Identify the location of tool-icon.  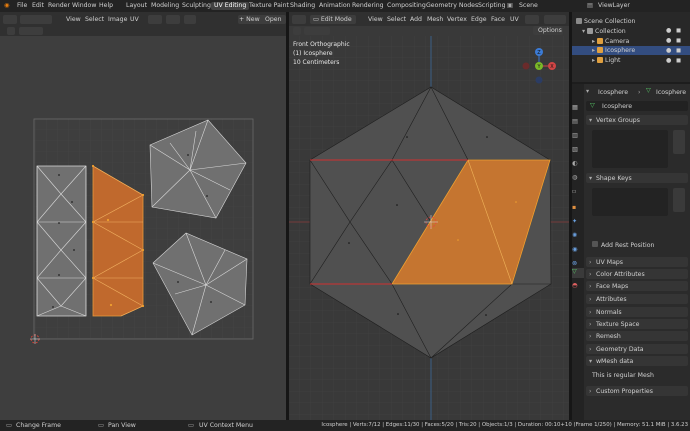
(11, 31).